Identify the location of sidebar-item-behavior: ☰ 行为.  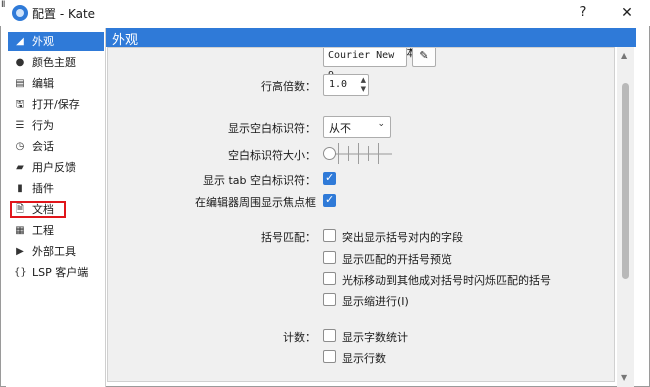
(56, 125).